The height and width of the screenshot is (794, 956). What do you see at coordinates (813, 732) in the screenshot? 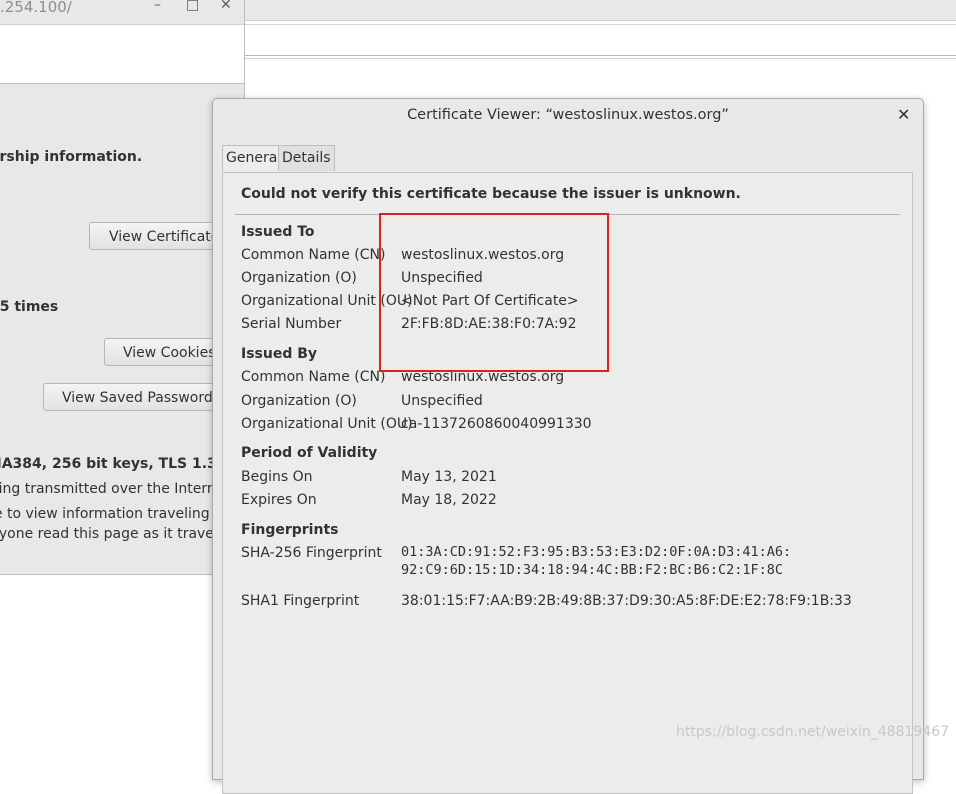
I see `watermark-text: https://blog.csdn.net/weixin_48819467` at bounding box center [813, 732].